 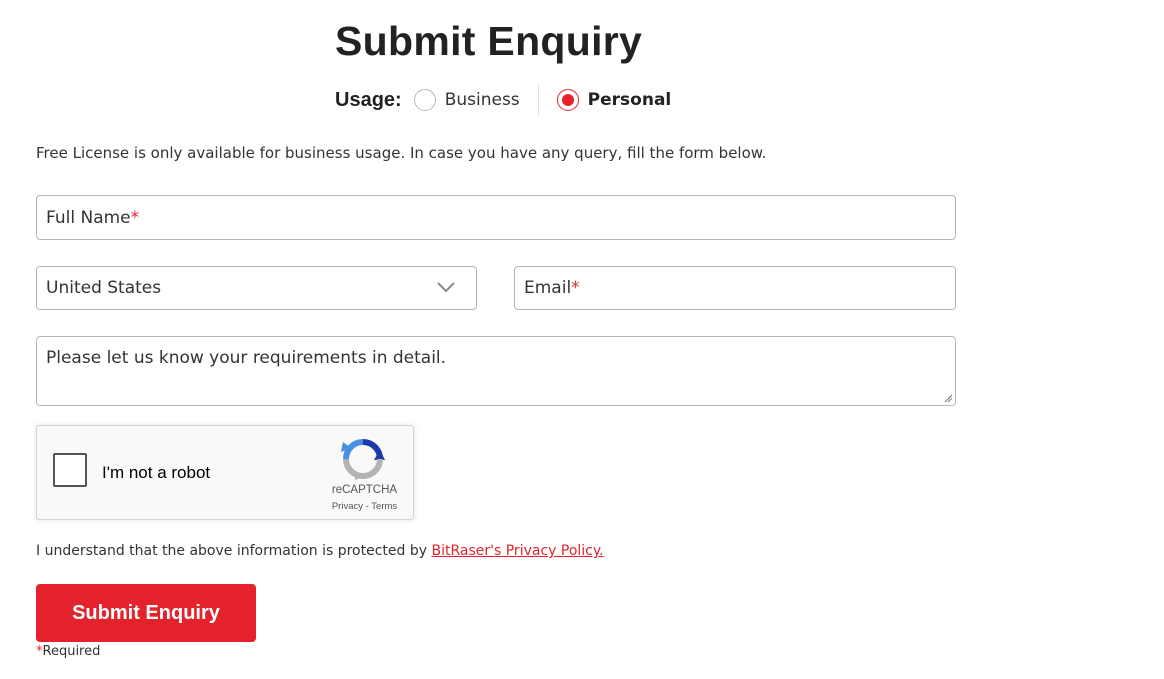 I want to click on usage-option-business: Business, so click(x=466, y=100).